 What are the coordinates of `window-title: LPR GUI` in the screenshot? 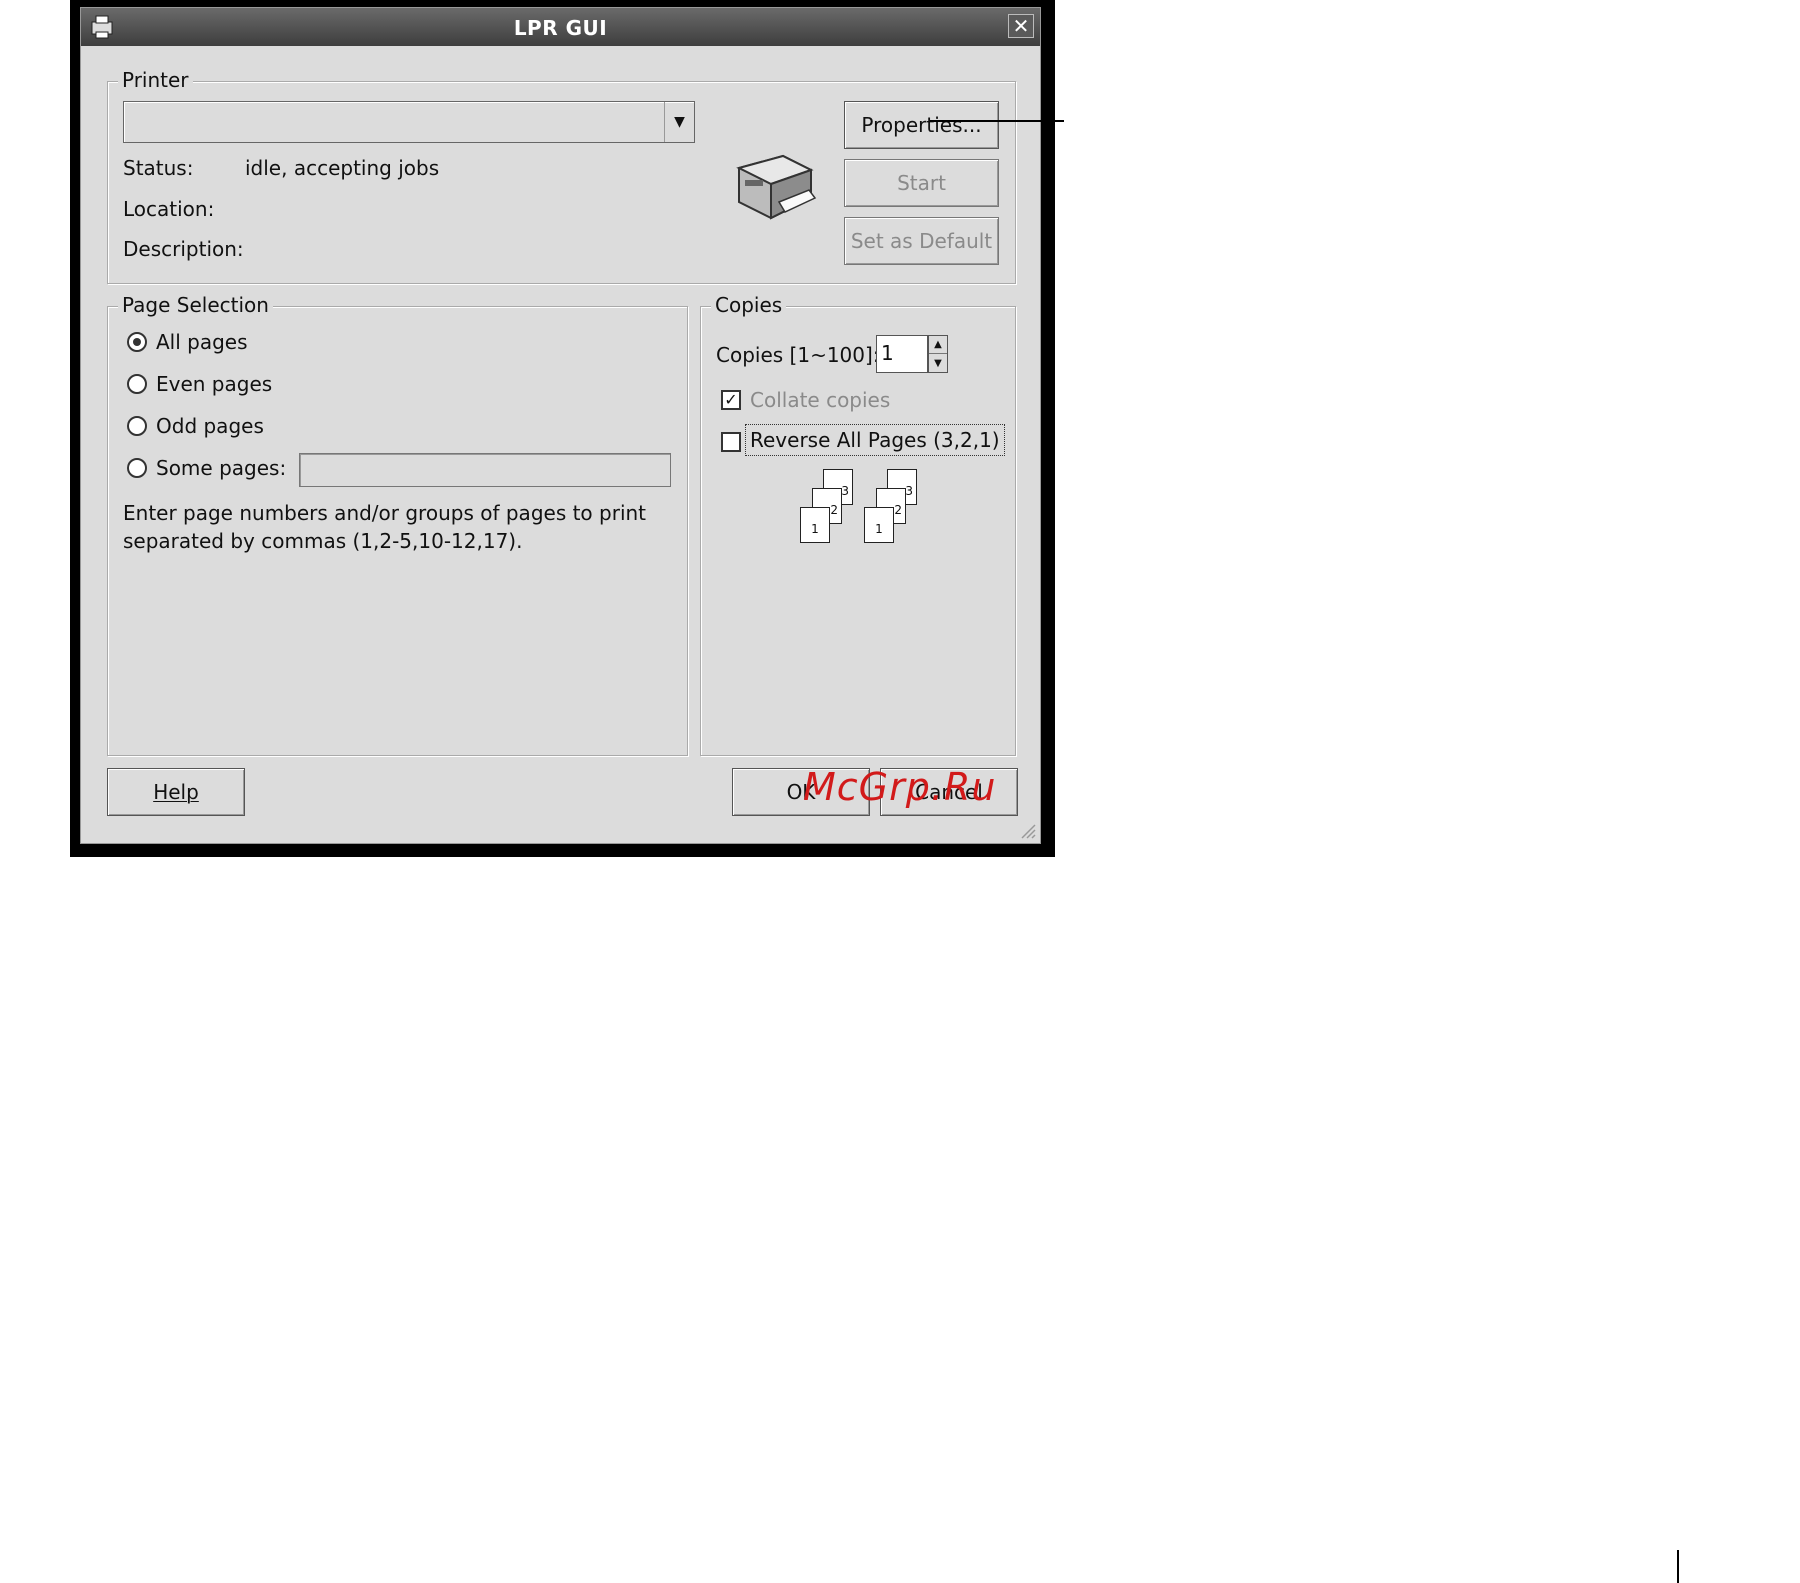 It's located at (560, 28).